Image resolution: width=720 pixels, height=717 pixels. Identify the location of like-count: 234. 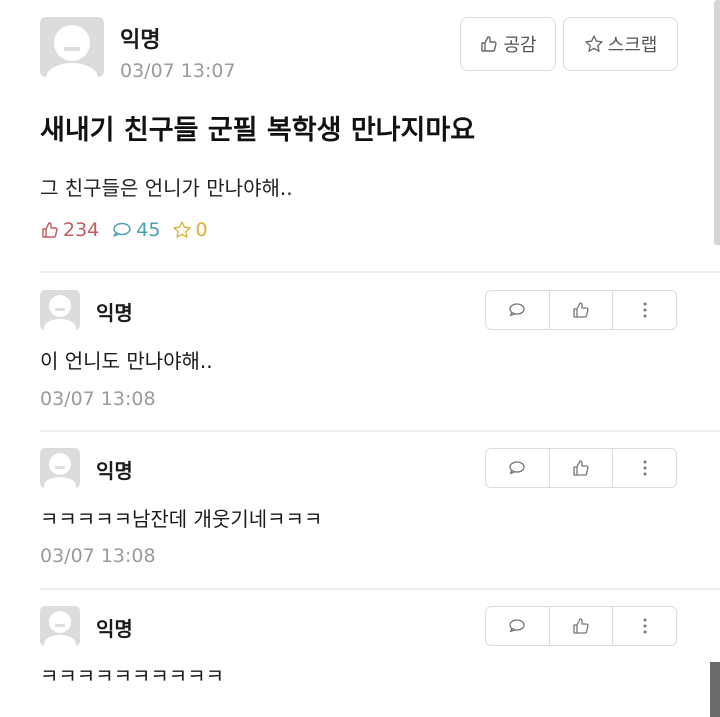
(69, 230).